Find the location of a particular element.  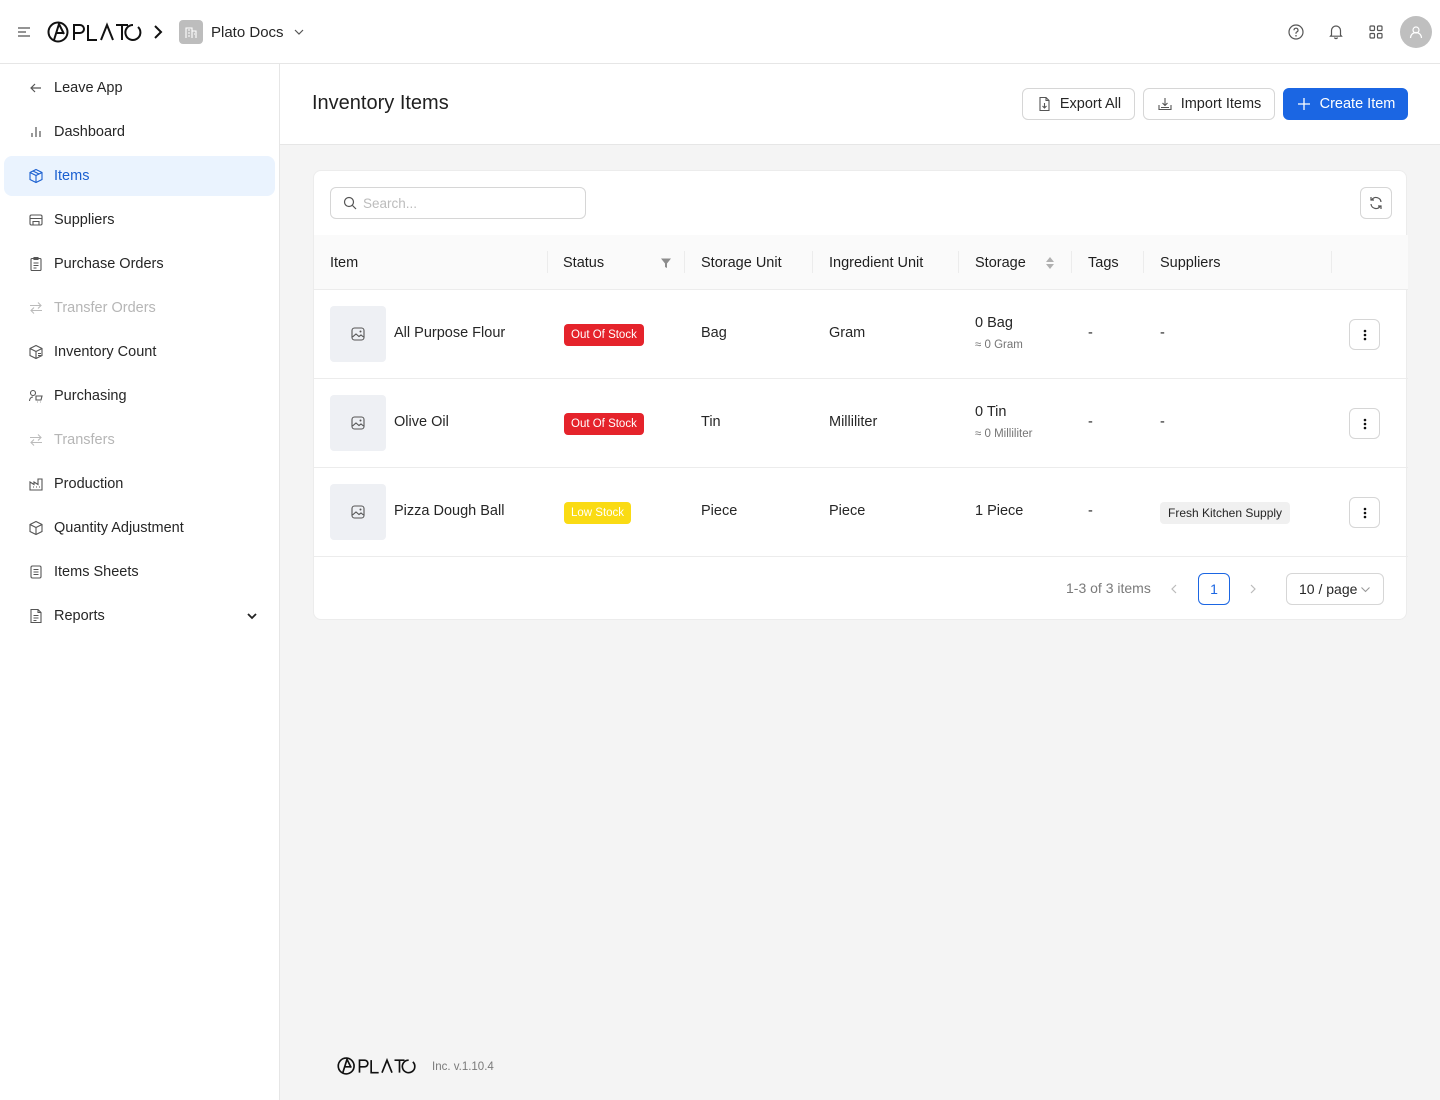

sidebar-item-label: Dashboard is located at coordinates (89, 132).